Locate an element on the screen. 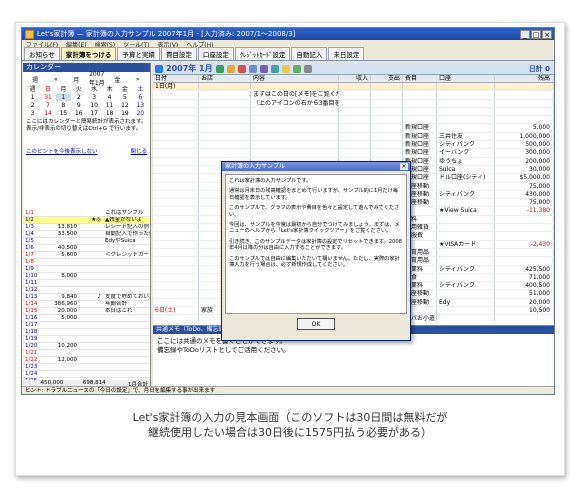 The image size is (580, 494). col-shop: お店 is located at coordinates (225, 78).